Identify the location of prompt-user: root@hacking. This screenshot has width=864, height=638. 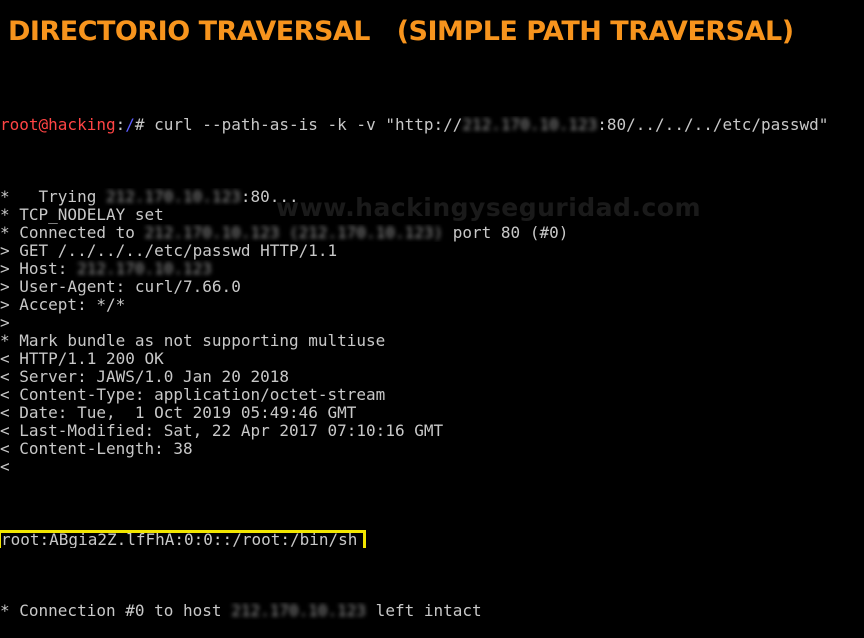
(58, 125).